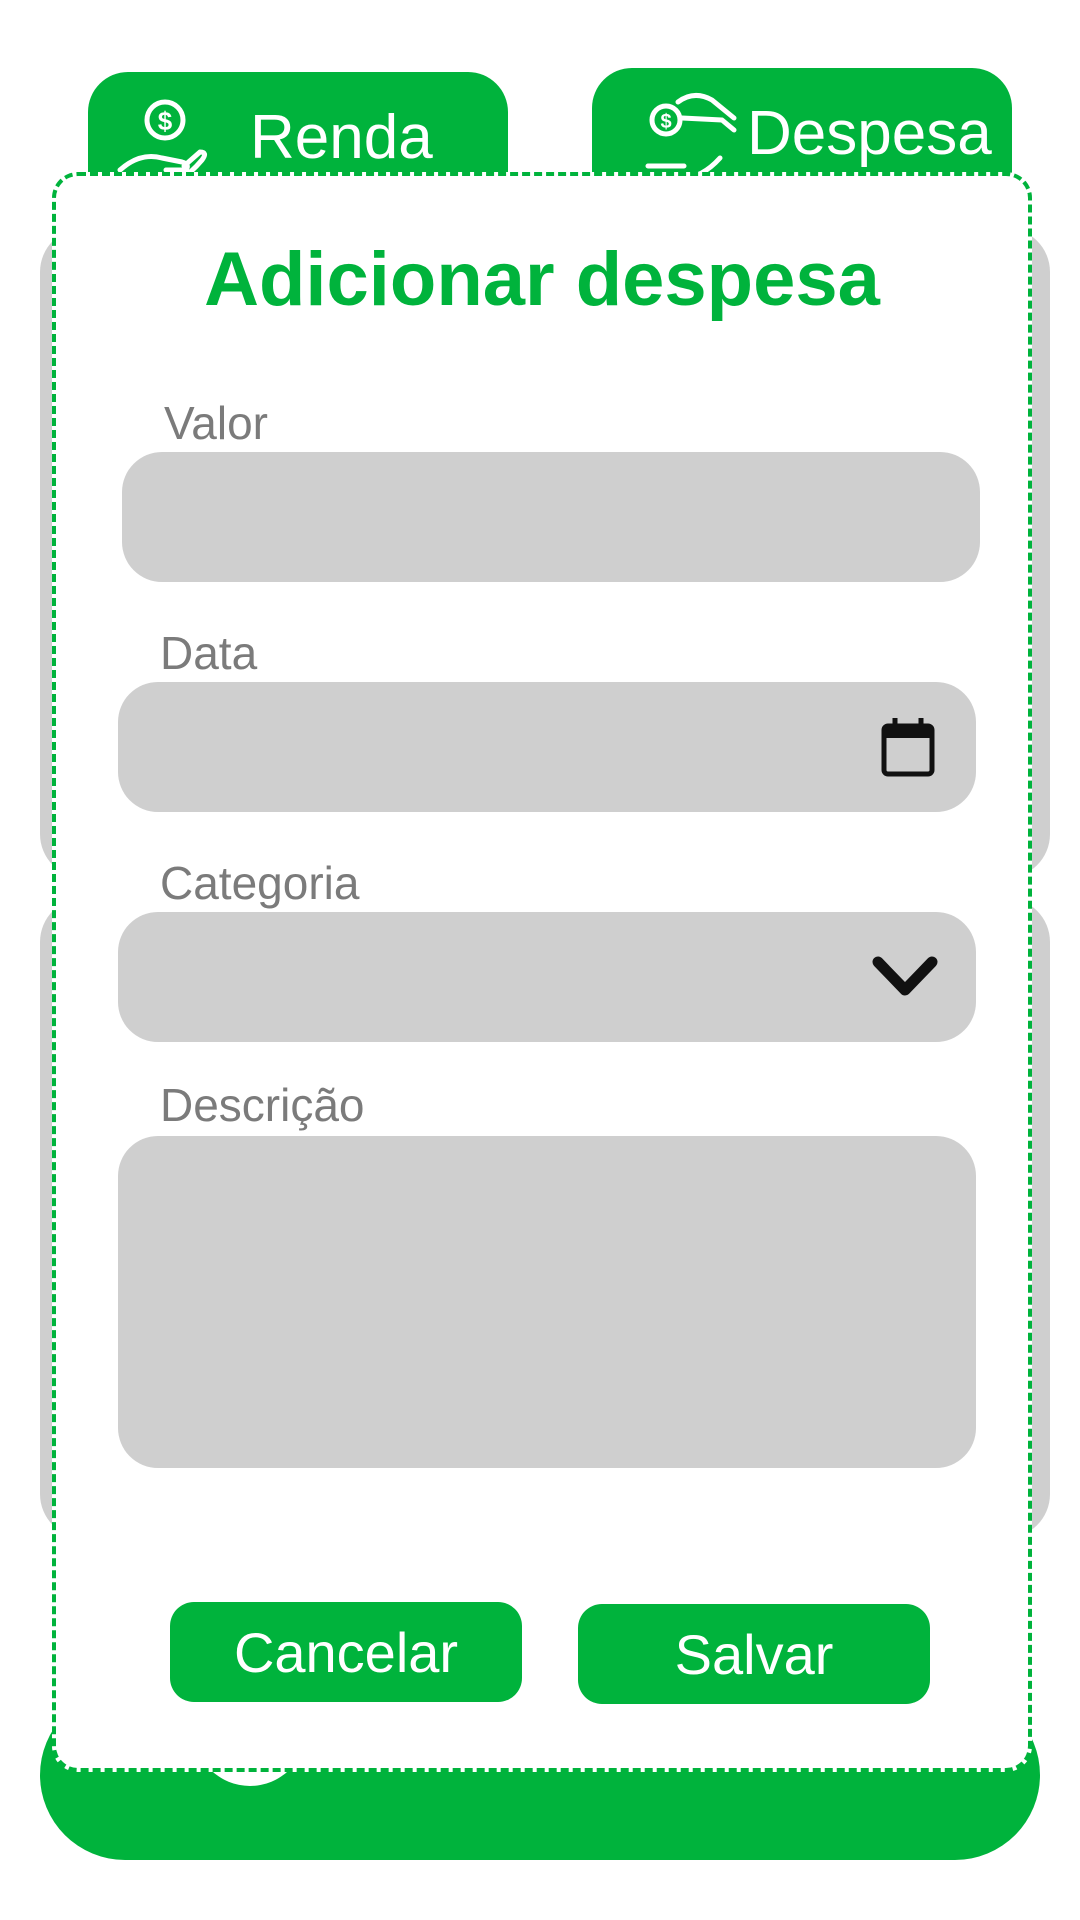 The image size is (1080, 1920). Describe the element at coordinates (547, 977) in the screenshot. I see `category-select` at that location.